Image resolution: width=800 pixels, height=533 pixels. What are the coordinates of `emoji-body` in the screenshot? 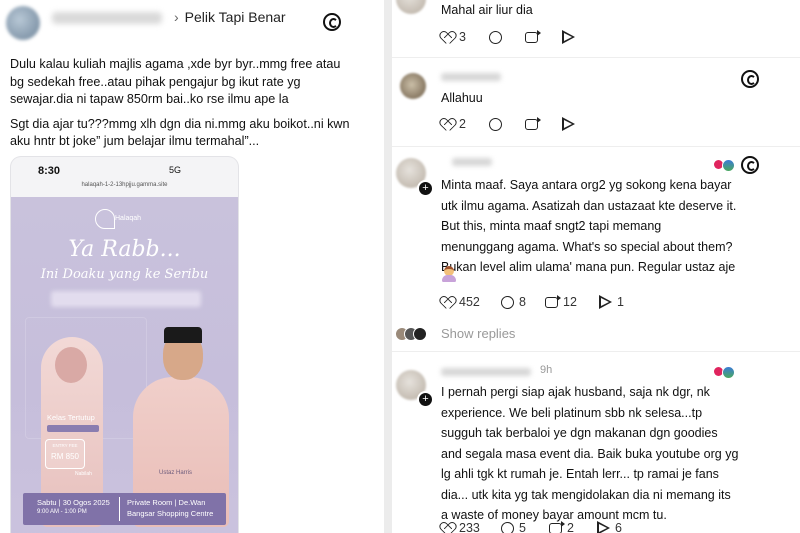 It's located at (449, 278).